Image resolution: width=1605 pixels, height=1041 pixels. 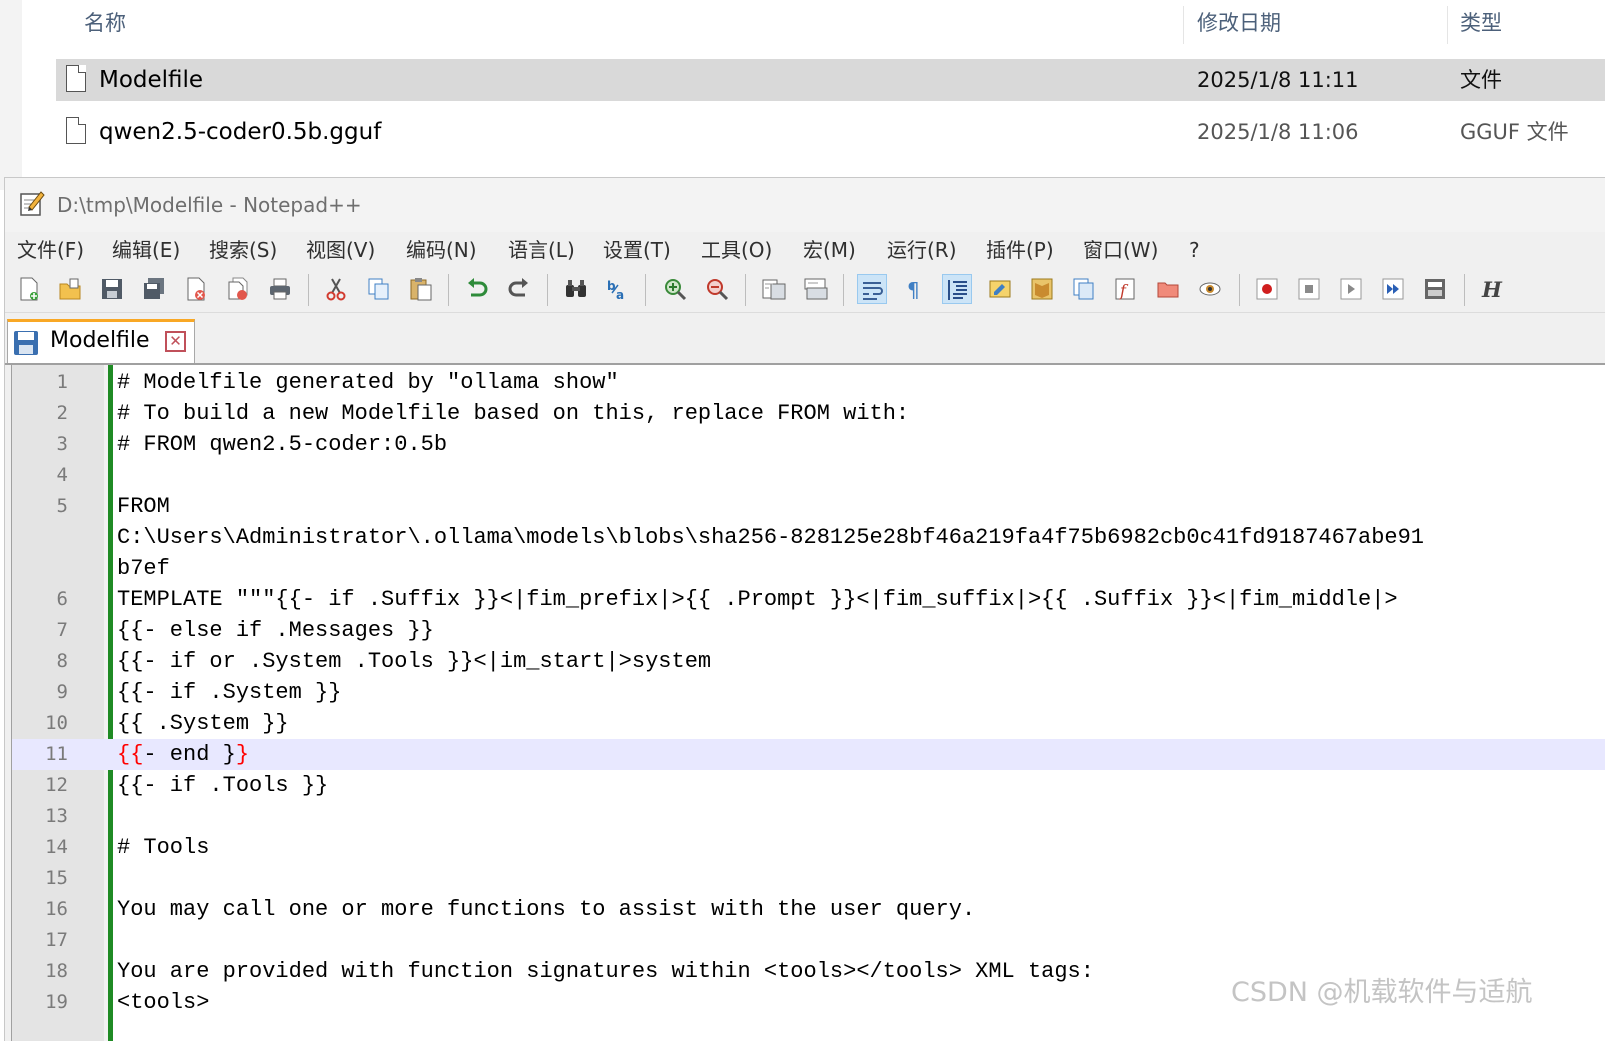 I want to click on saved-file-icon, so click(x=26, y=343).